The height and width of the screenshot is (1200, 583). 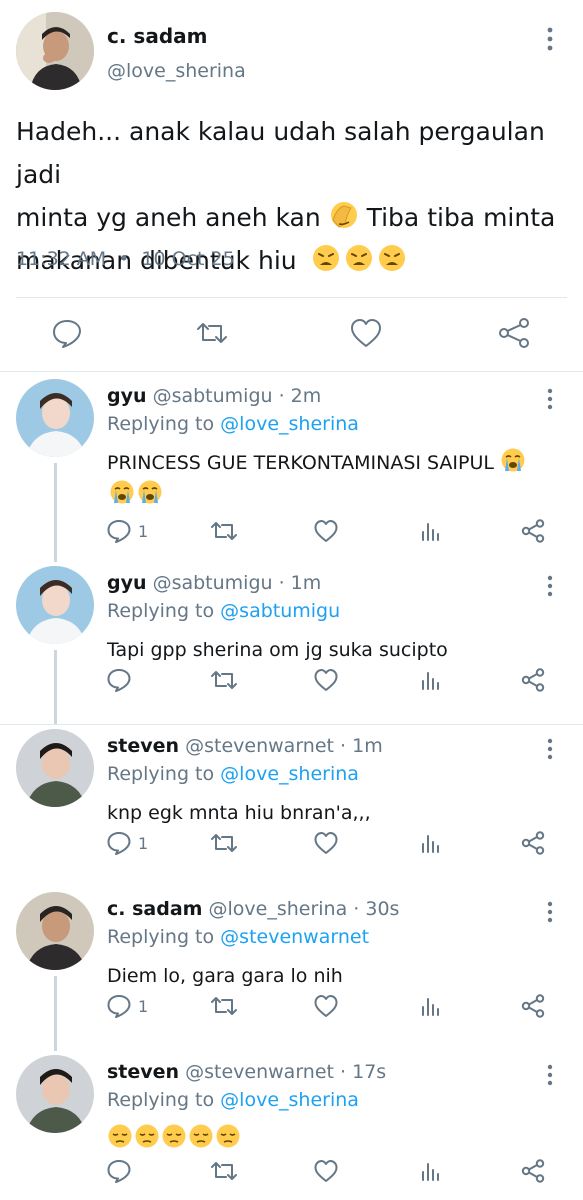 What do you see at coordinates (291, 532) in the screenshot?
I see `reply-actions: 1` at bounding box center [291, 532].